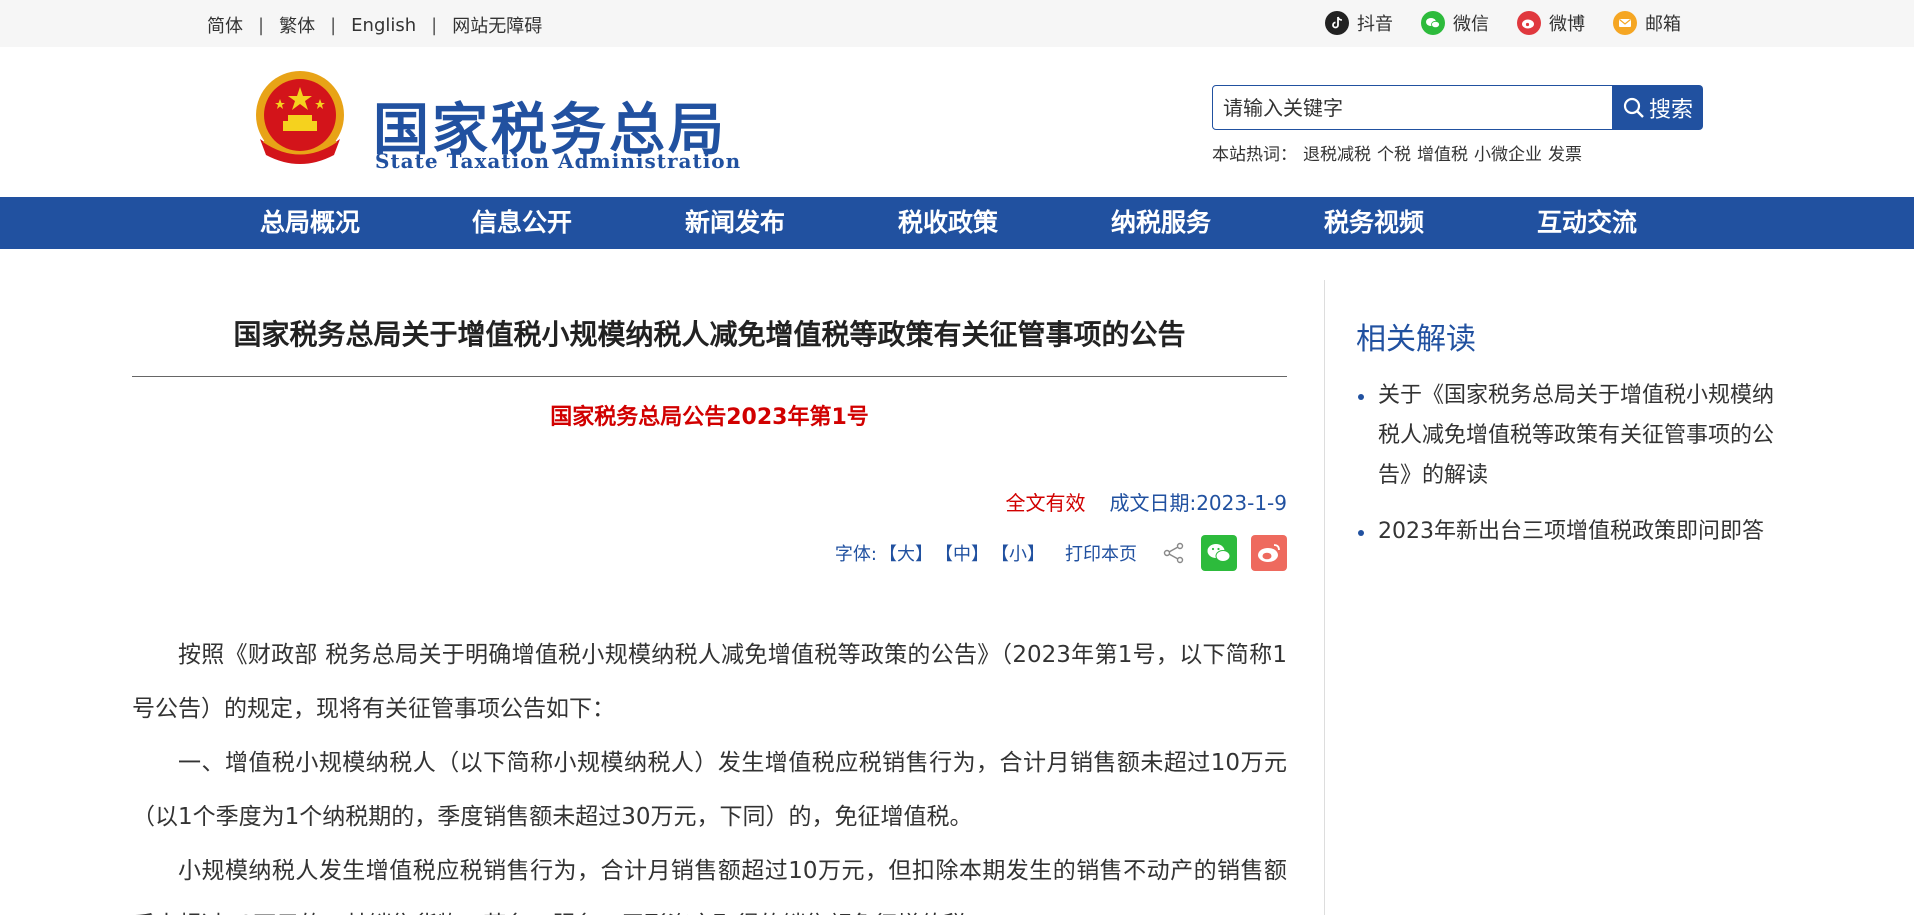 The image size is (1914, 915). What do you see at coordinates (1625, 23) in the screenshot?
I see `mail-icon` at bounding box center [1625, 23].